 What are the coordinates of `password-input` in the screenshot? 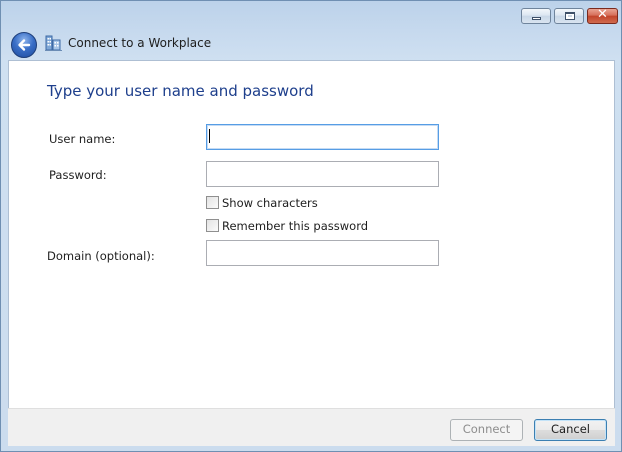 It's located at (322, 174).